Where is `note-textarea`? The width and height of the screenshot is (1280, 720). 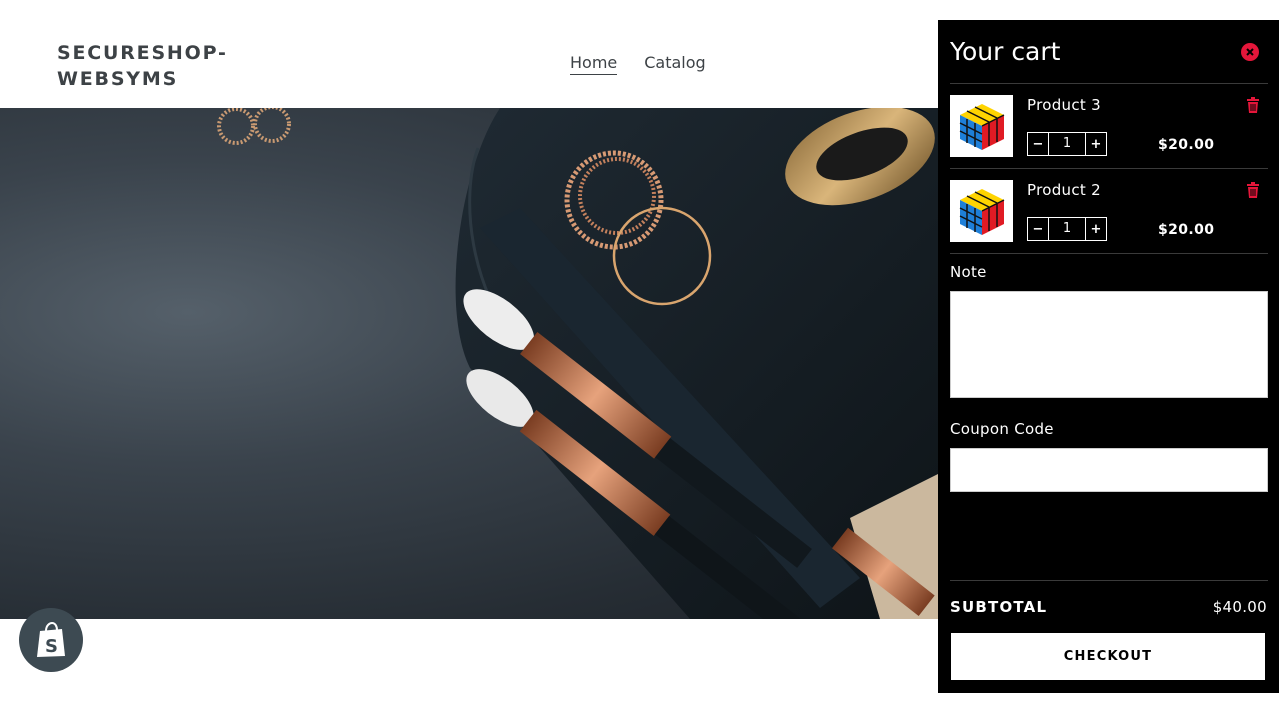 note-textarea is located at coordinates (1109, 344).